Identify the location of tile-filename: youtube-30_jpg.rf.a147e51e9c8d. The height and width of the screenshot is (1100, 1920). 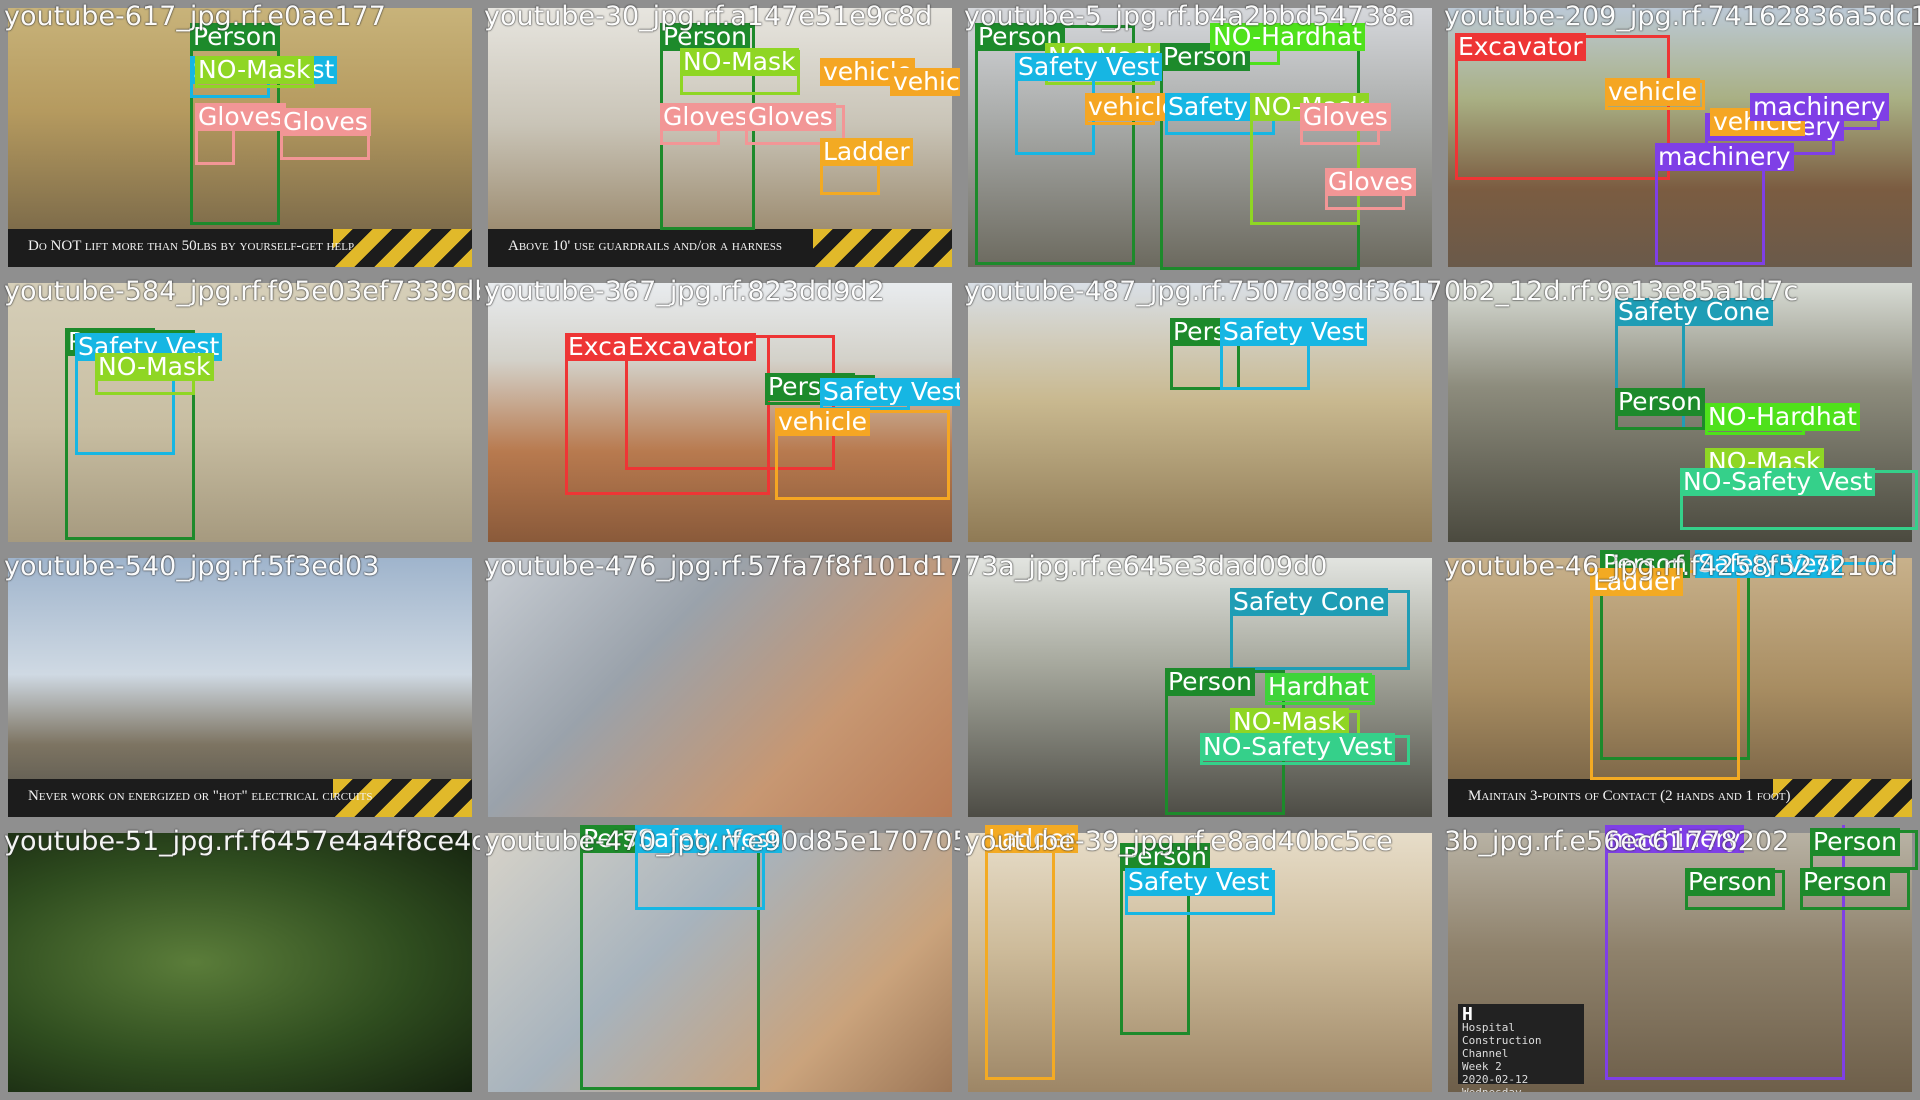
(708, 16).